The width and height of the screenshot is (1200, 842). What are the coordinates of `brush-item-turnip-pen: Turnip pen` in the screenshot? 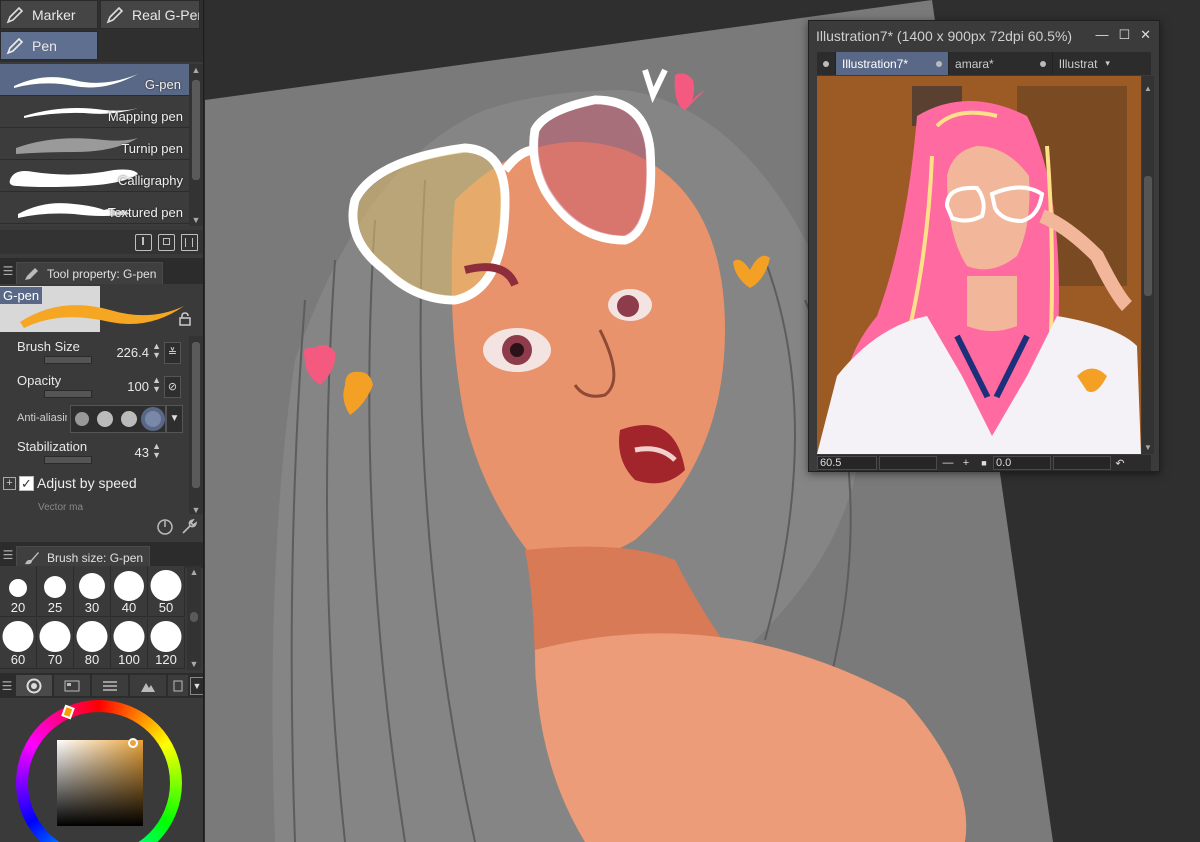 It's located at (94, 144).